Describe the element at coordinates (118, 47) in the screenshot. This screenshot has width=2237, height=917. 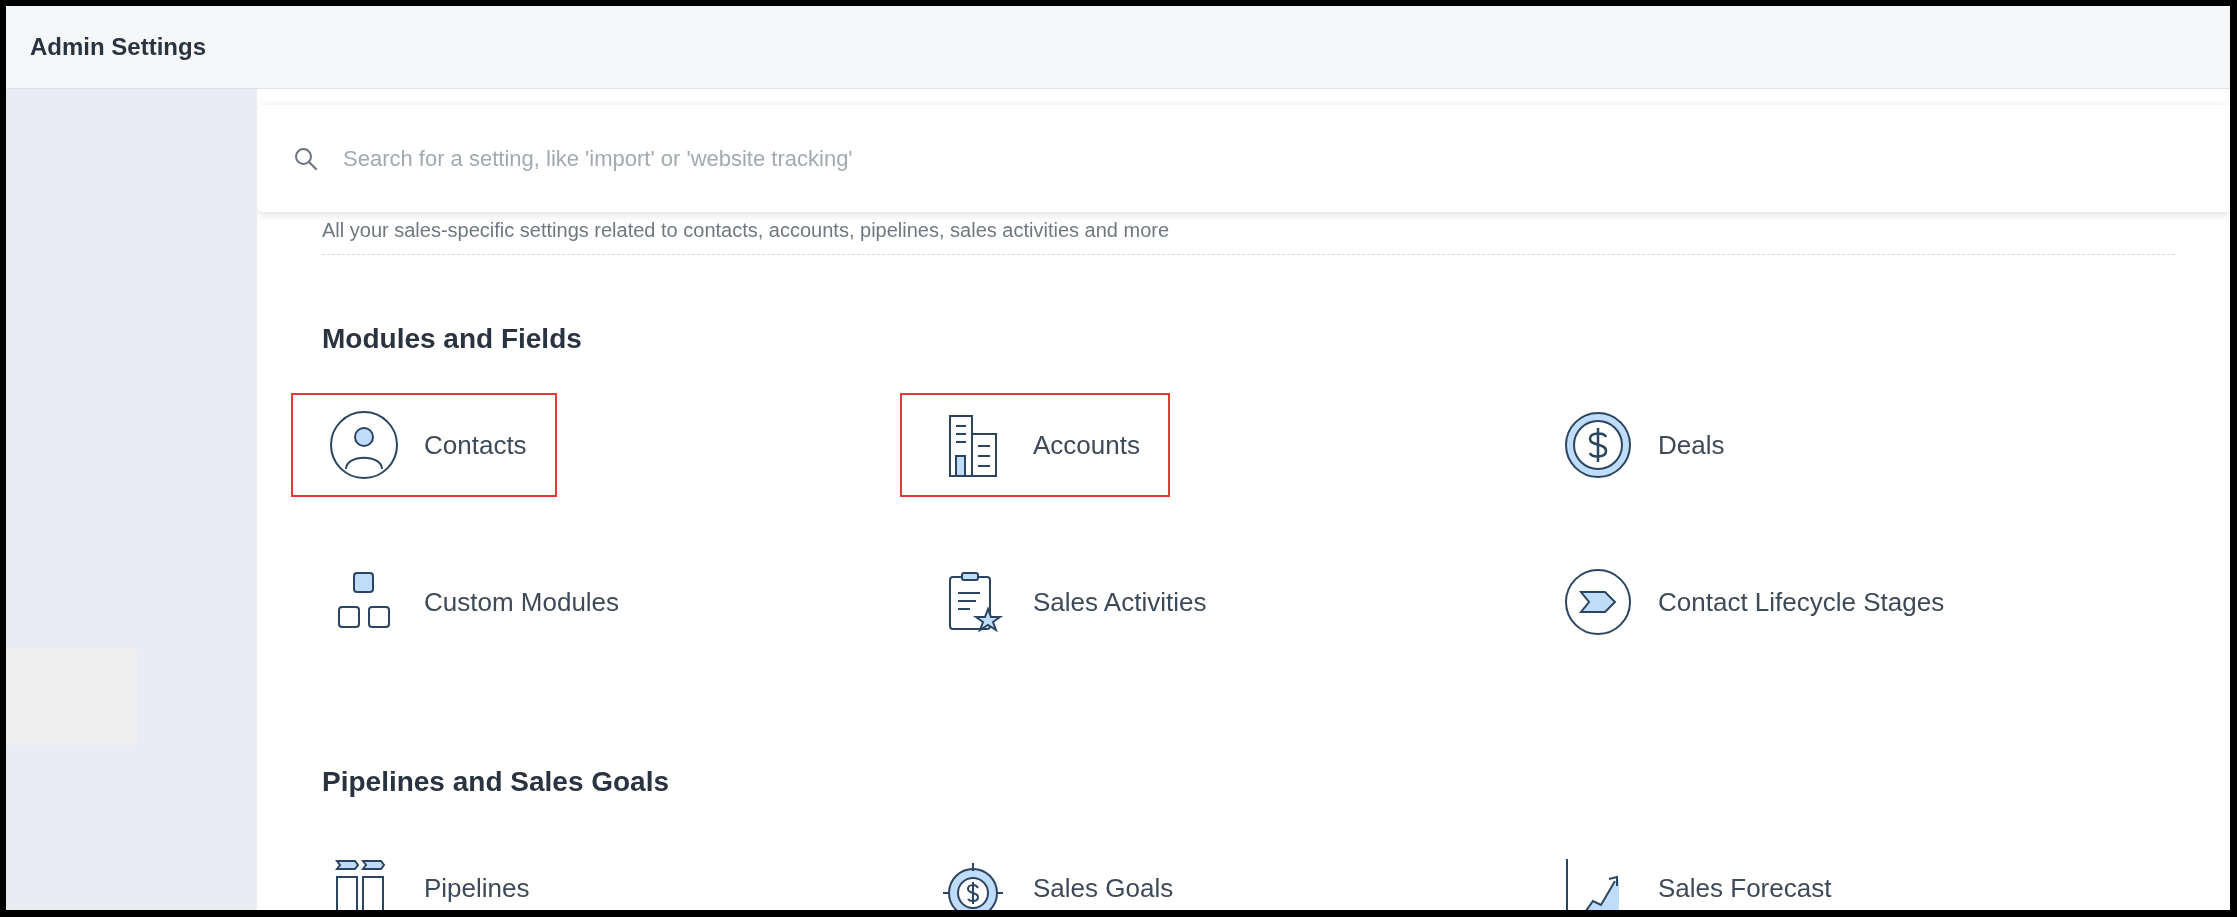
I see `page-title: Admin Settings` at that location.